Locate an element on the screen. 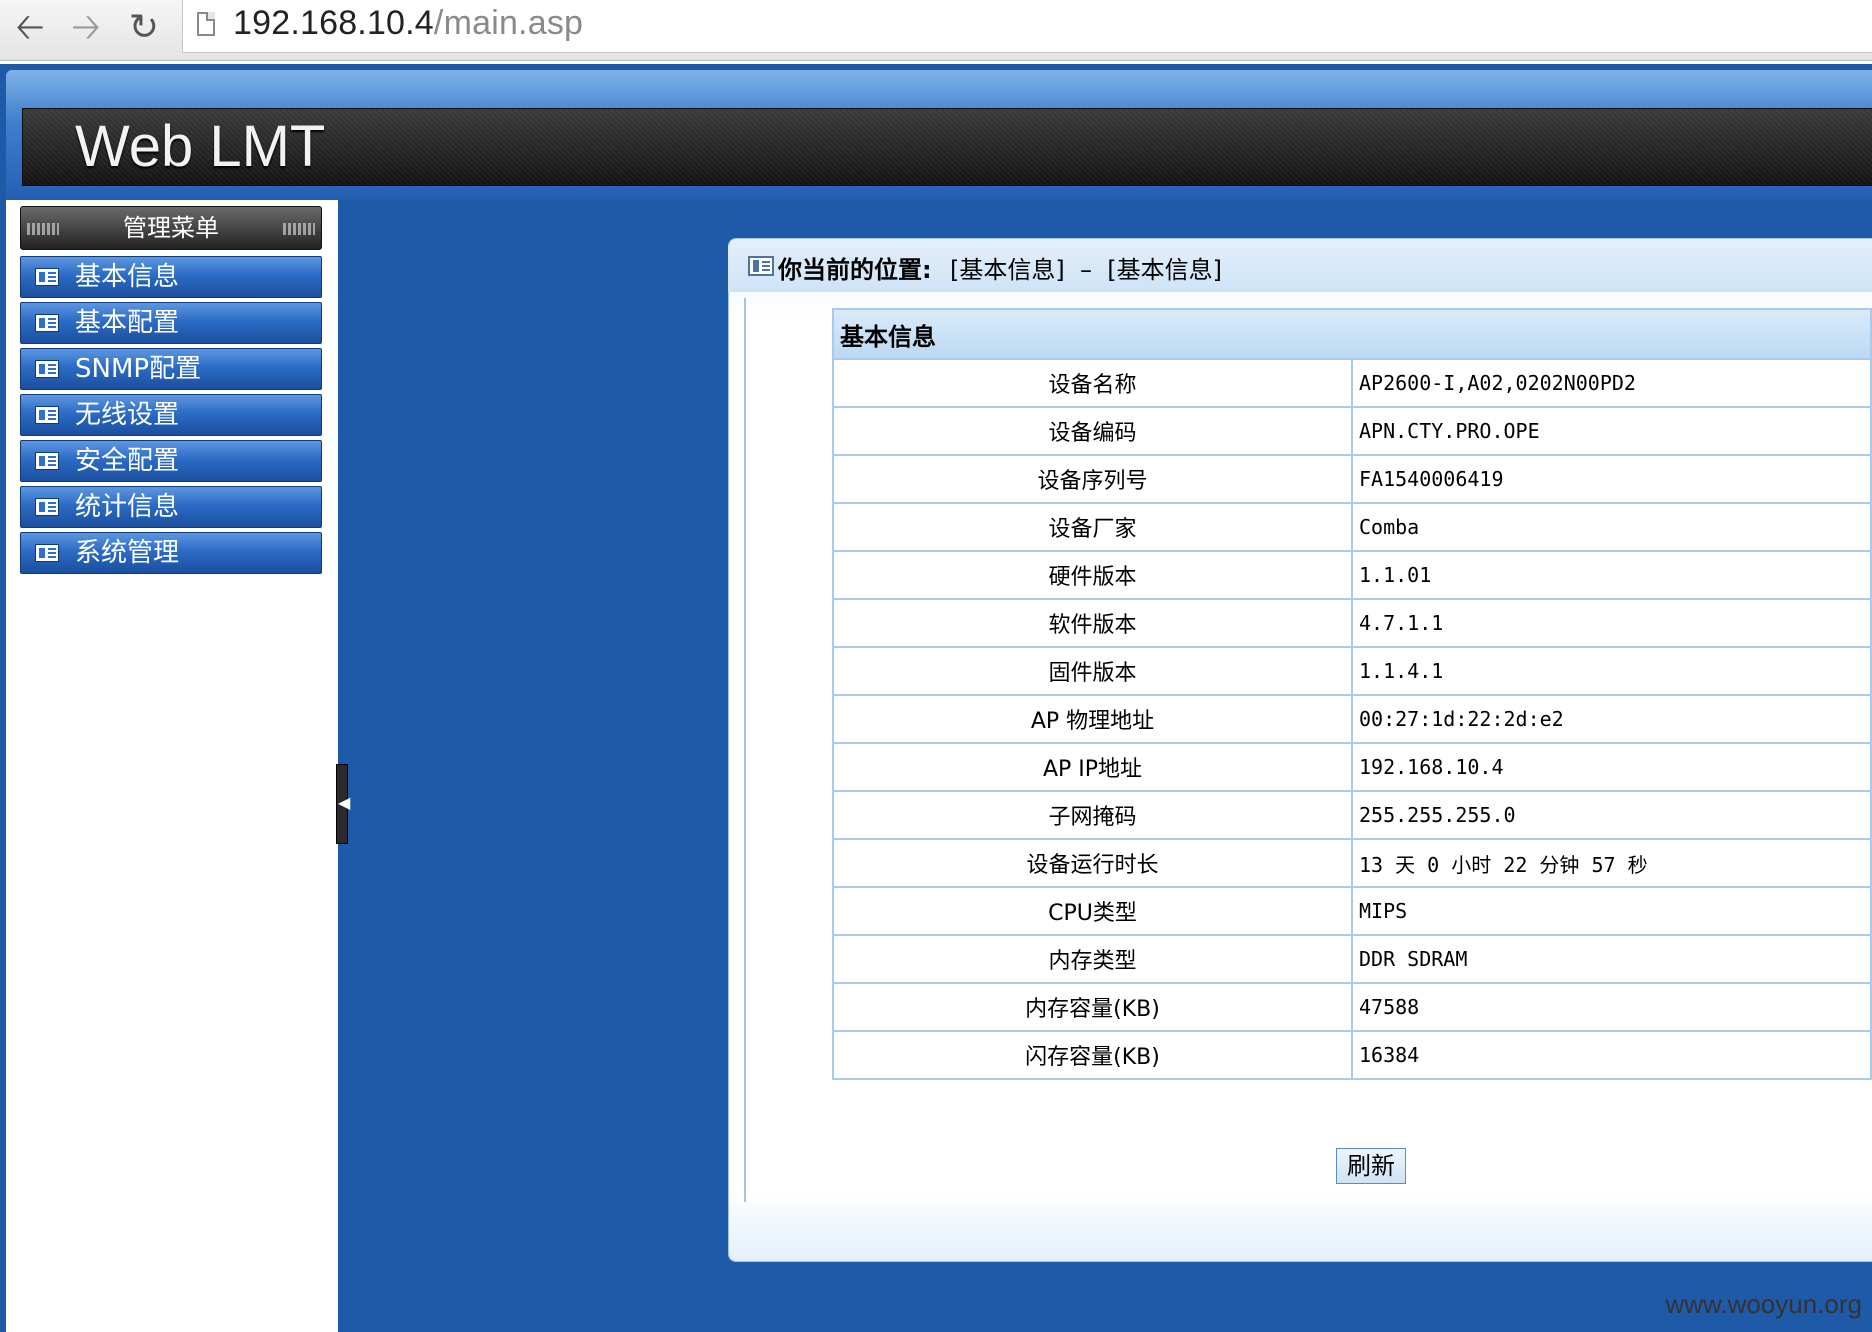 Image resolution: width=1872 pixels, height=1332 pixels. table-row: 软件版本 4.7.1.1 is located at coordinates (1352, 623).